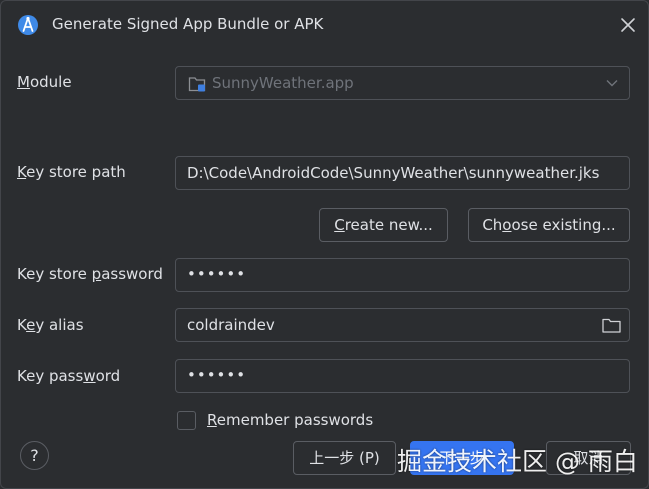 The width and height of the screenshot is (649, 489). What do you see at coordinates (402, 376) in the screenshot?
I see `key-password-input: ••••••` at bounding box center [402, 376].